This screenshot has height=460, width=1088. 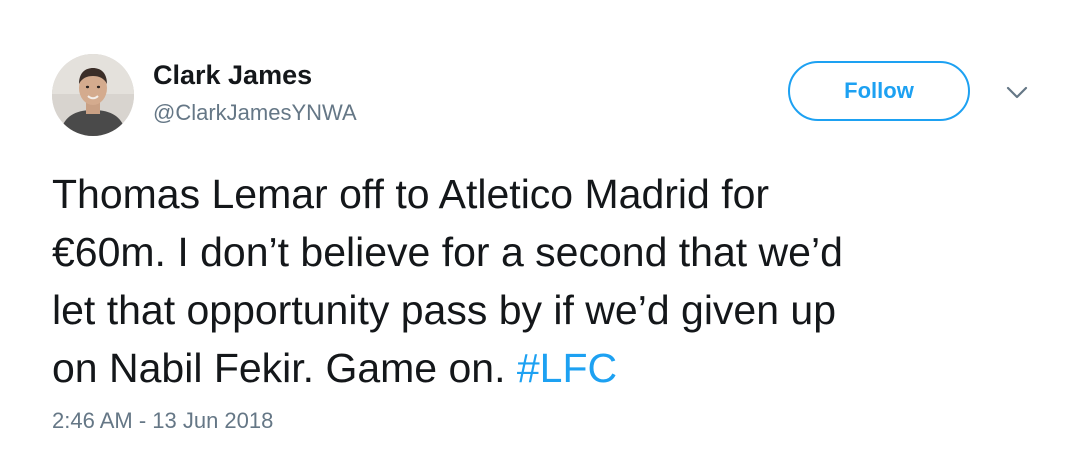 What do you see at coordinates (411, 194) in the screenshot?
I see `tweet-text-line: Thomas Lemar off to Atletico Madrid for` at bounding box center [411, 194].